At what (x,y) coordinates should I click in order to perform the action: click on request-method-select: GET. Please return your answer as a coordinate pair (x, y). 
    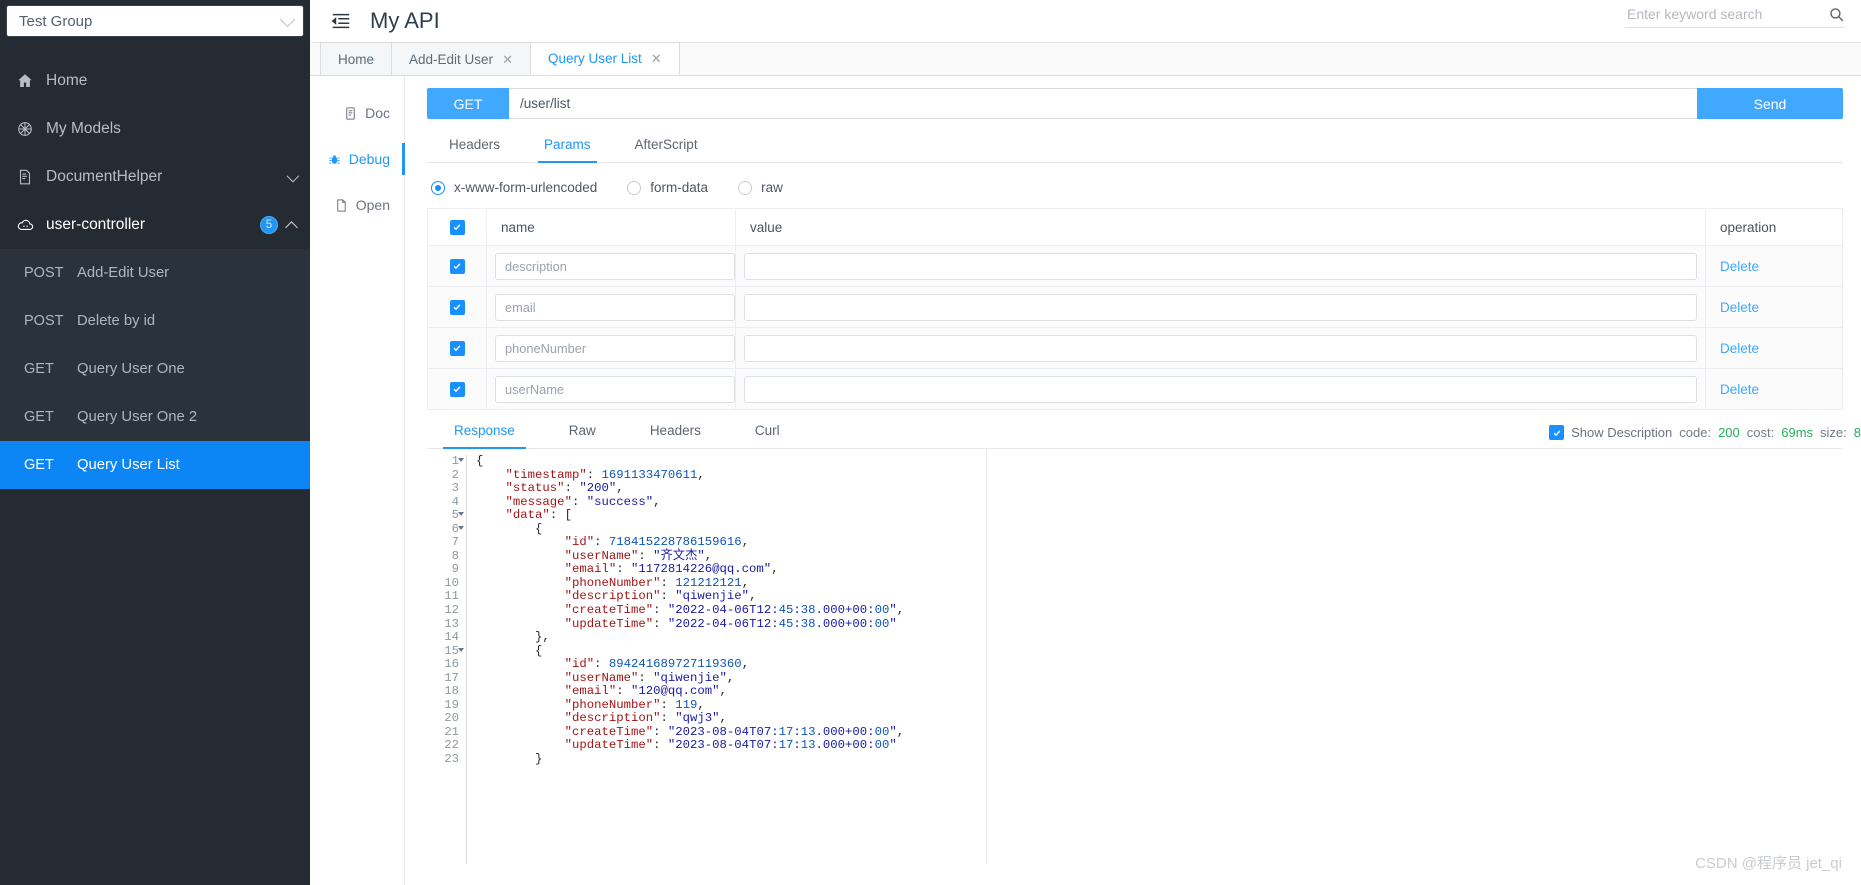
    Looking at the image, I should click on (468, 103).